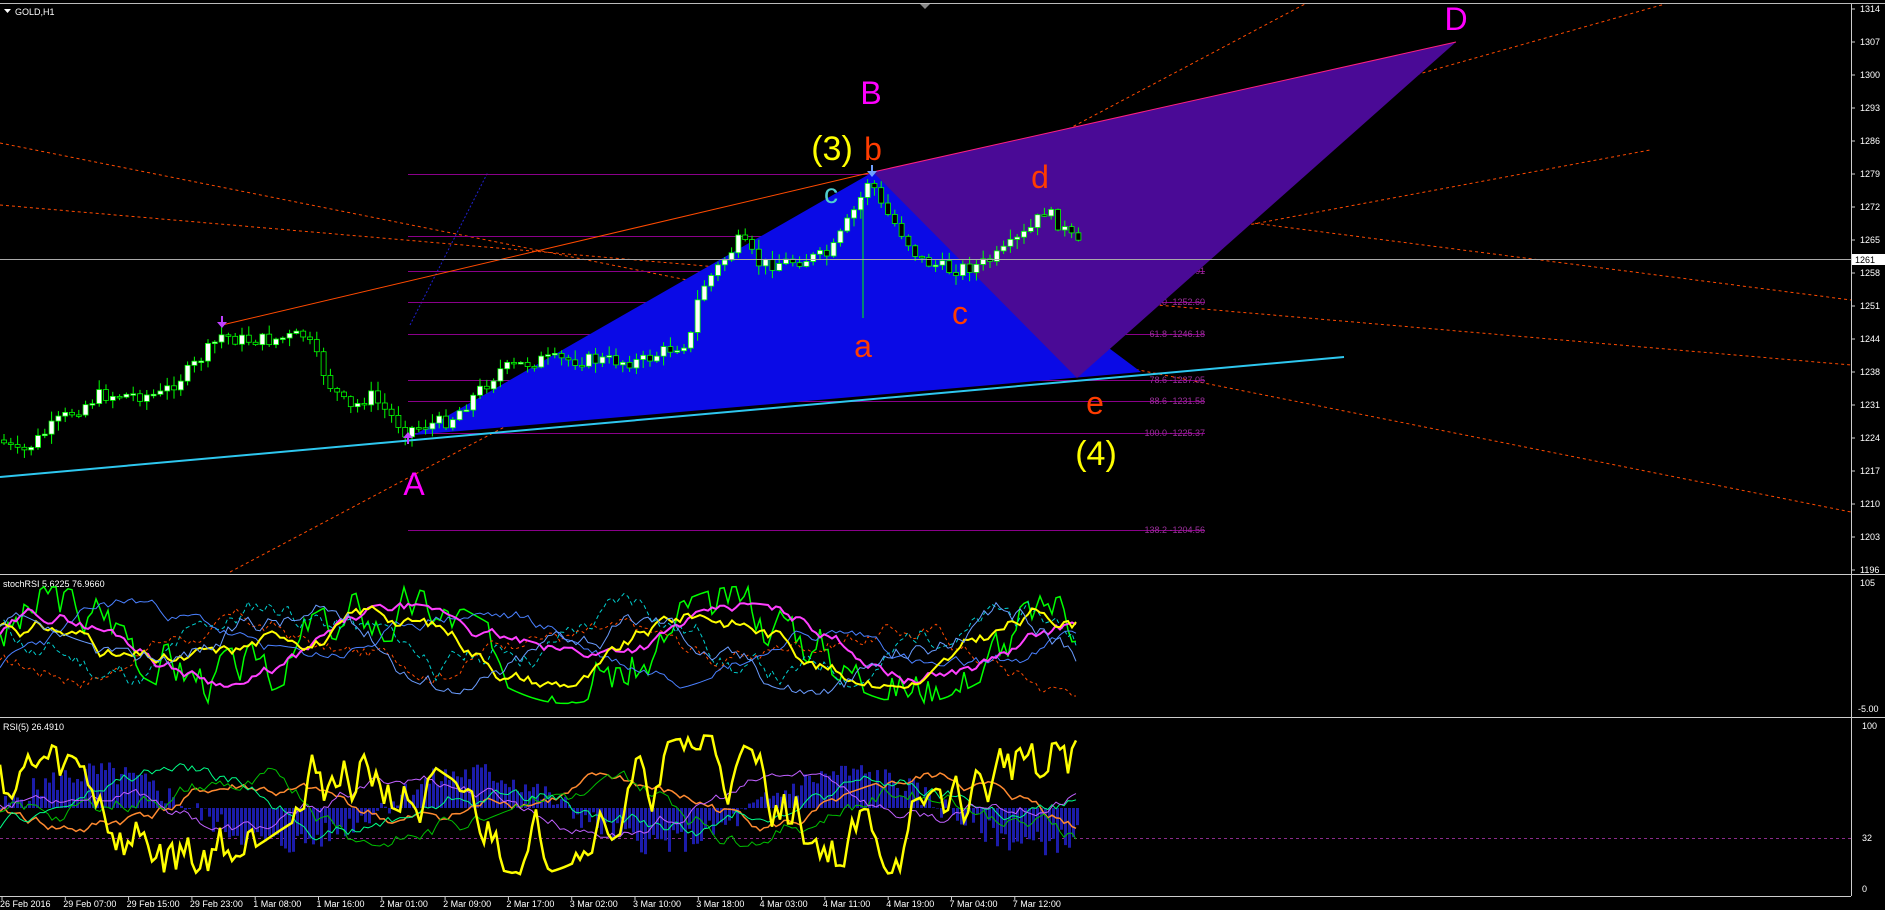 The image size is (1885, 910). What do you see at coordinates (1869, 570) in the screenshot?
I see `price-tick-label: 1196` at bounding box center [1869, 570].